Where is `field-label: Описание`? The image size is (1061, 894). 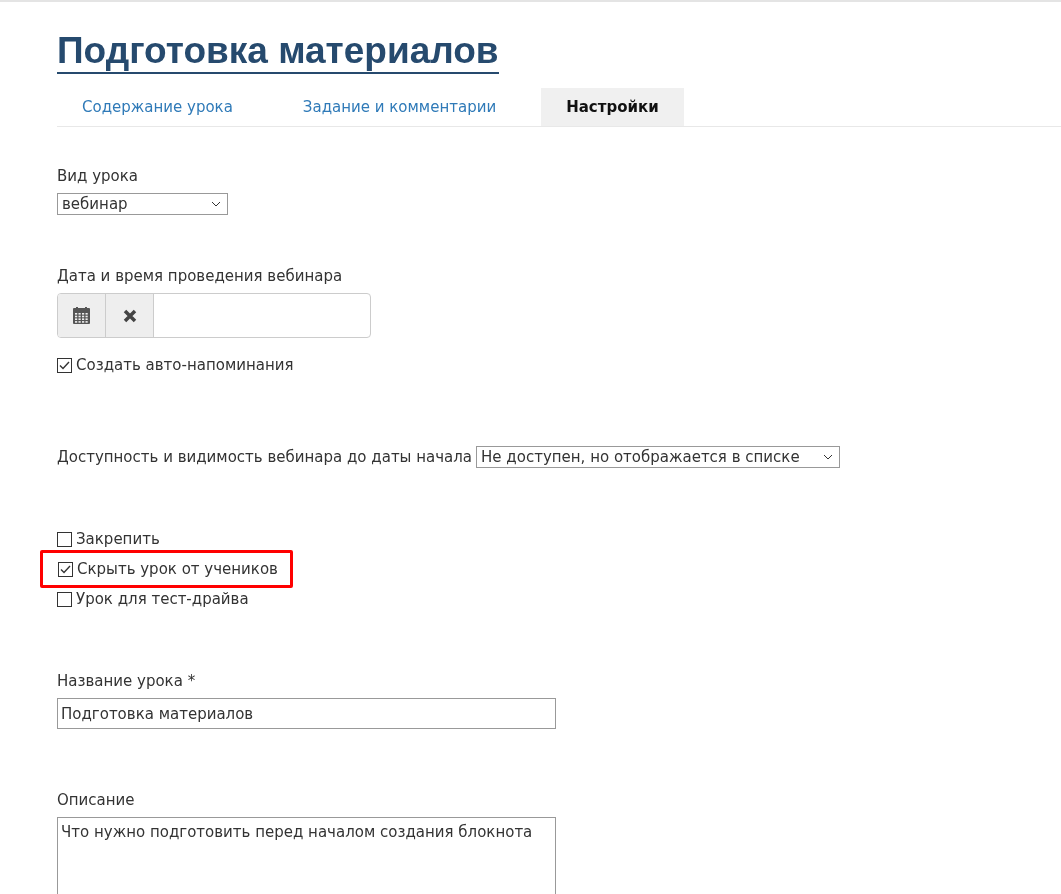 field-label: Описание is located at coordinates (96, 800).